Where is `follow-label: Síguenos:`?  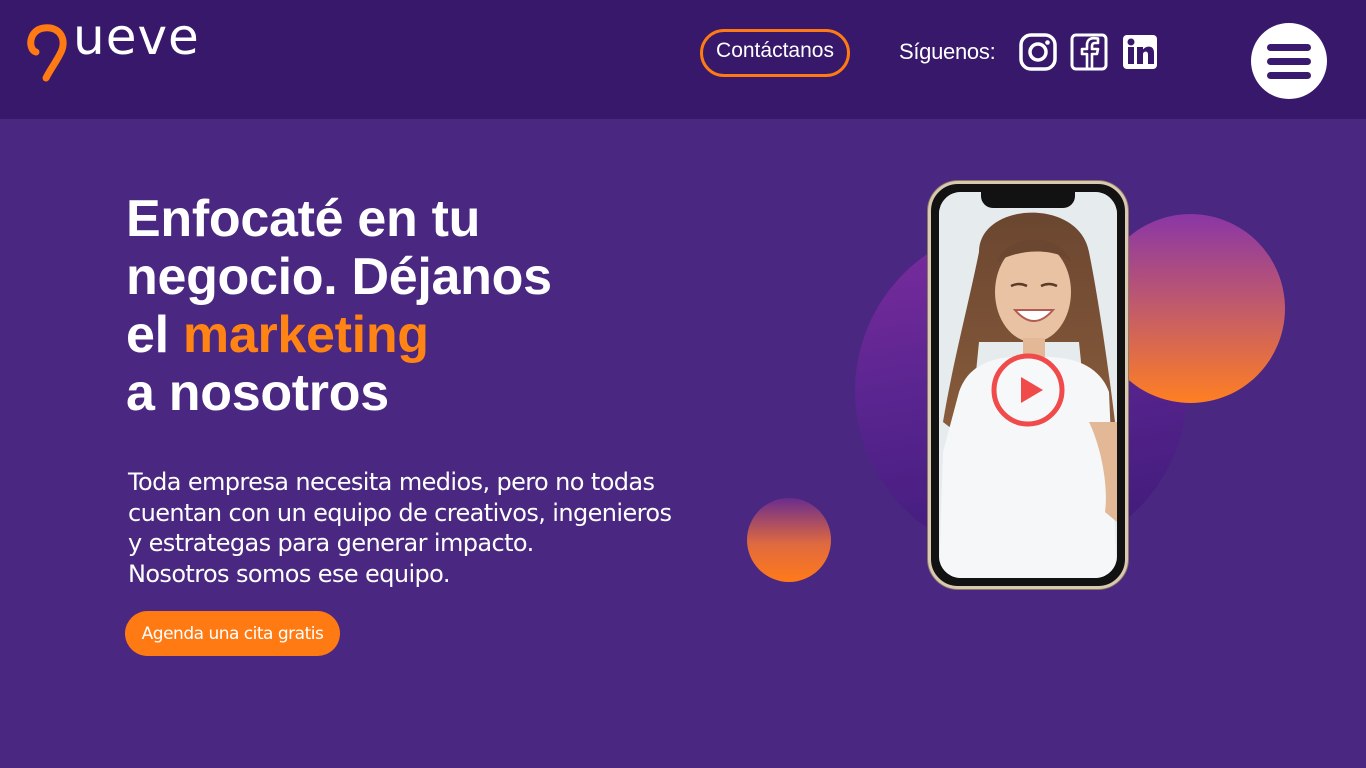 follow-label: Síguenos: is located at coordinates (947, 51).